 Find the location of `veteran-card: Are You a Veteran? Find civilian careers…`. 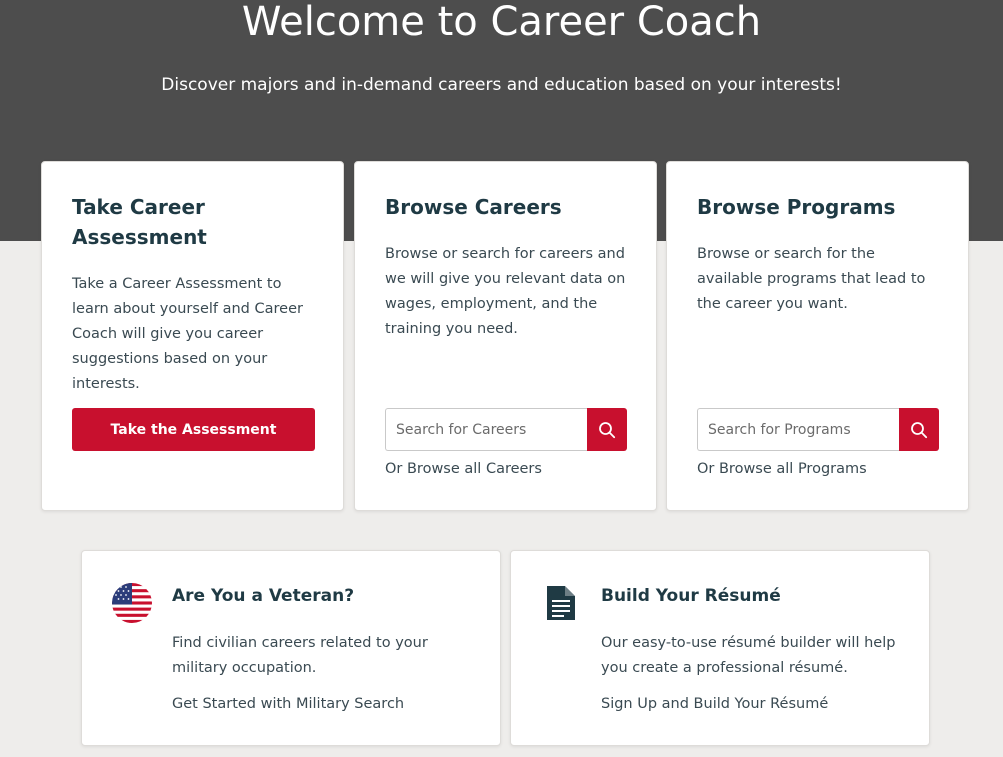

veteran-card: Are You a Veteran? Find civilian careers… is located at coordinates (291, 648).